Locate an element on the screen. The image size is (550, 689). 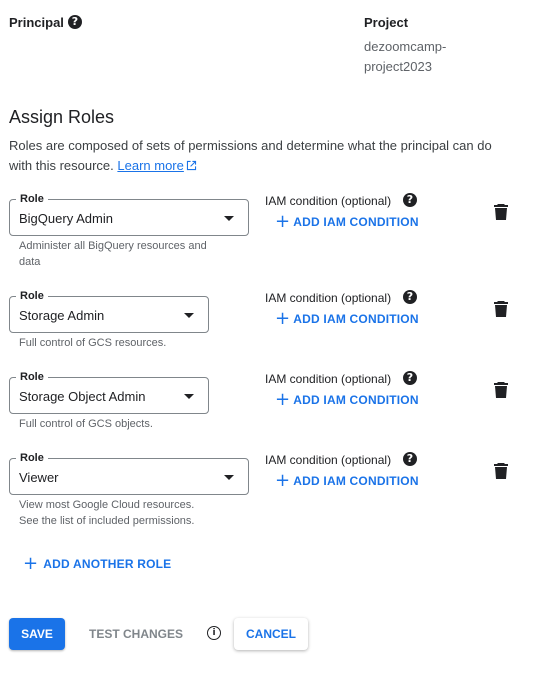
external-link-icon is located at coordinates (191, 167).